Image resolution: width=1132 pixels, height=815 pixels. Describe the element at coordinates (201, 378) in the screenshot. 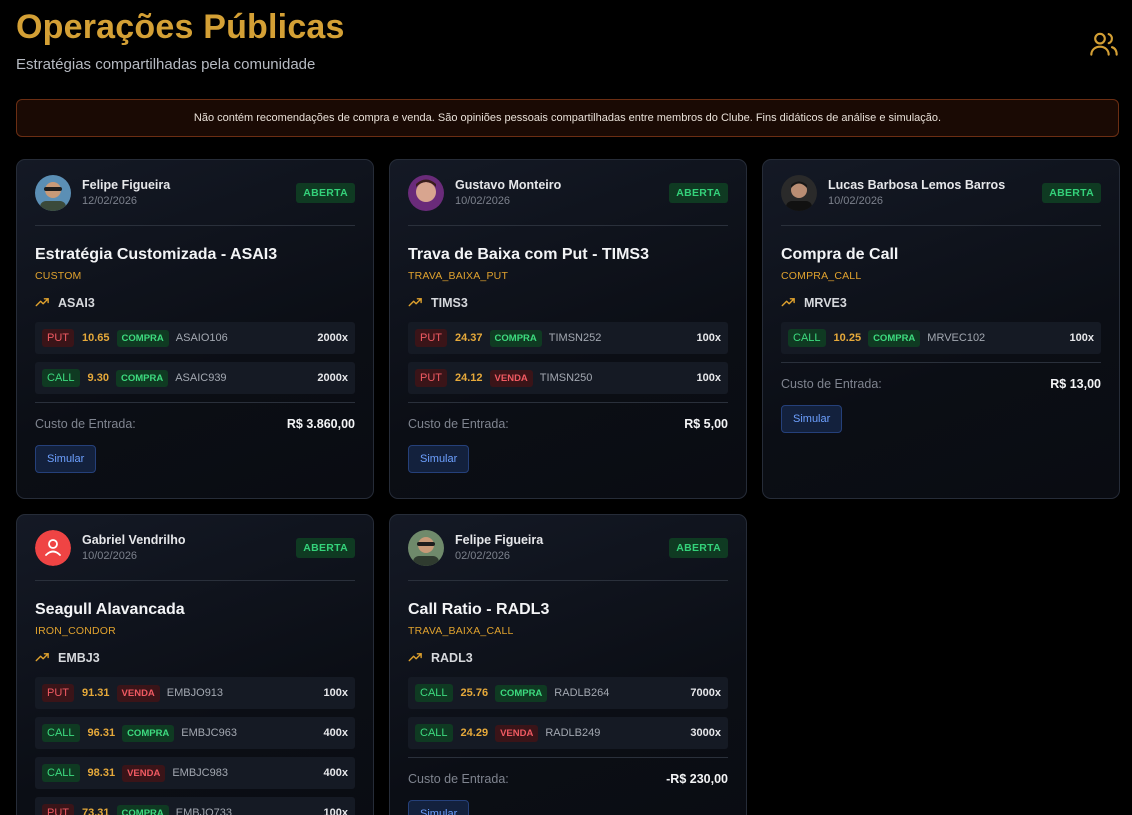

I see `option-code: ASAIC939` at that location.